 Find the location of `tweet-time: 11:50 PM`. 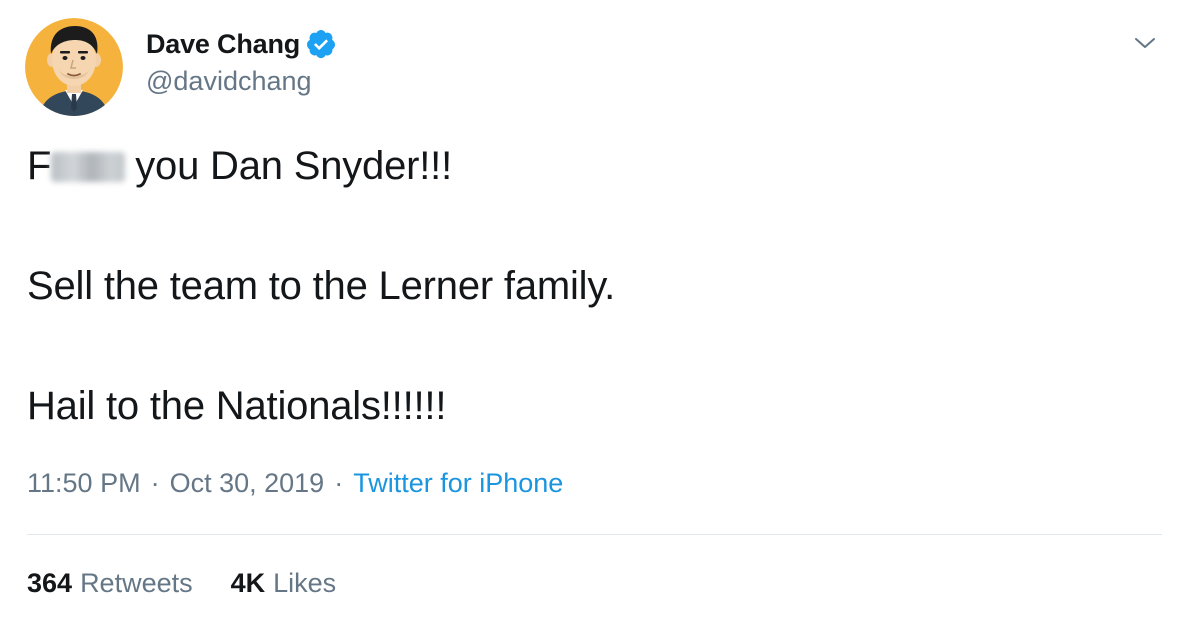

tweet-time: 11:50 PM is located at coordinates (84, 483).